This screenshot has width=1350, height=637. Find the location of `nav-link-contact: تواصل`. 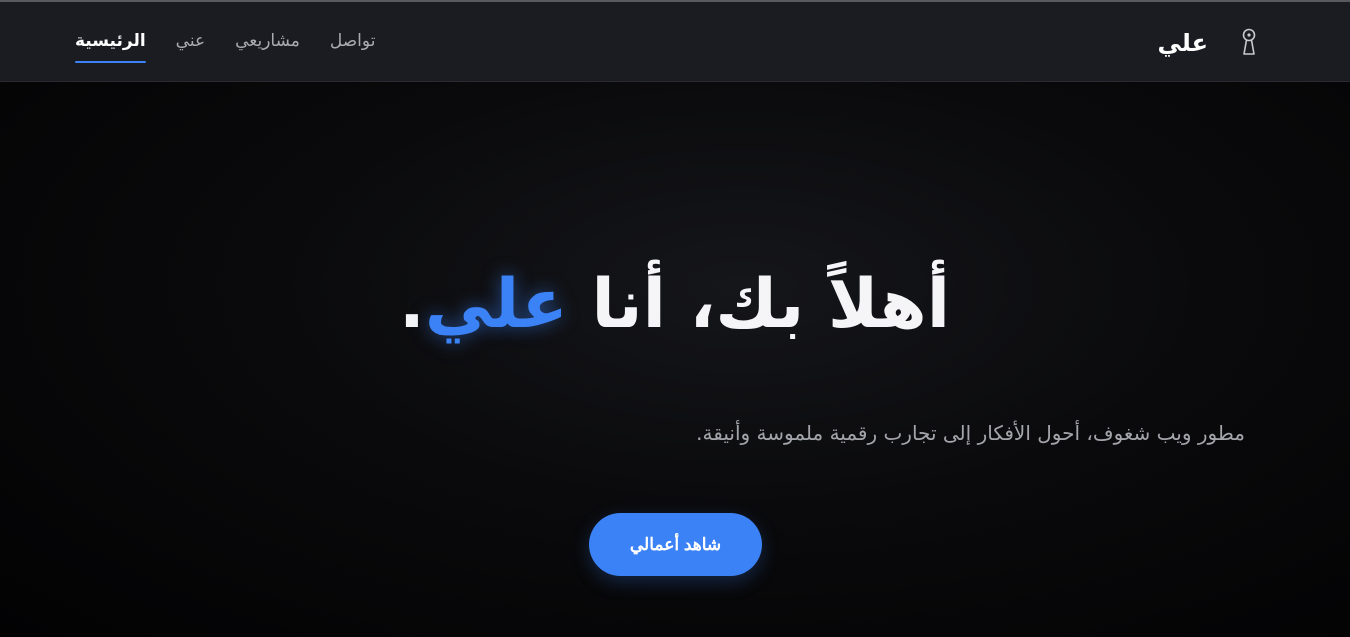

nav-link-contact: تواصل is located at coordinates (353, 42).